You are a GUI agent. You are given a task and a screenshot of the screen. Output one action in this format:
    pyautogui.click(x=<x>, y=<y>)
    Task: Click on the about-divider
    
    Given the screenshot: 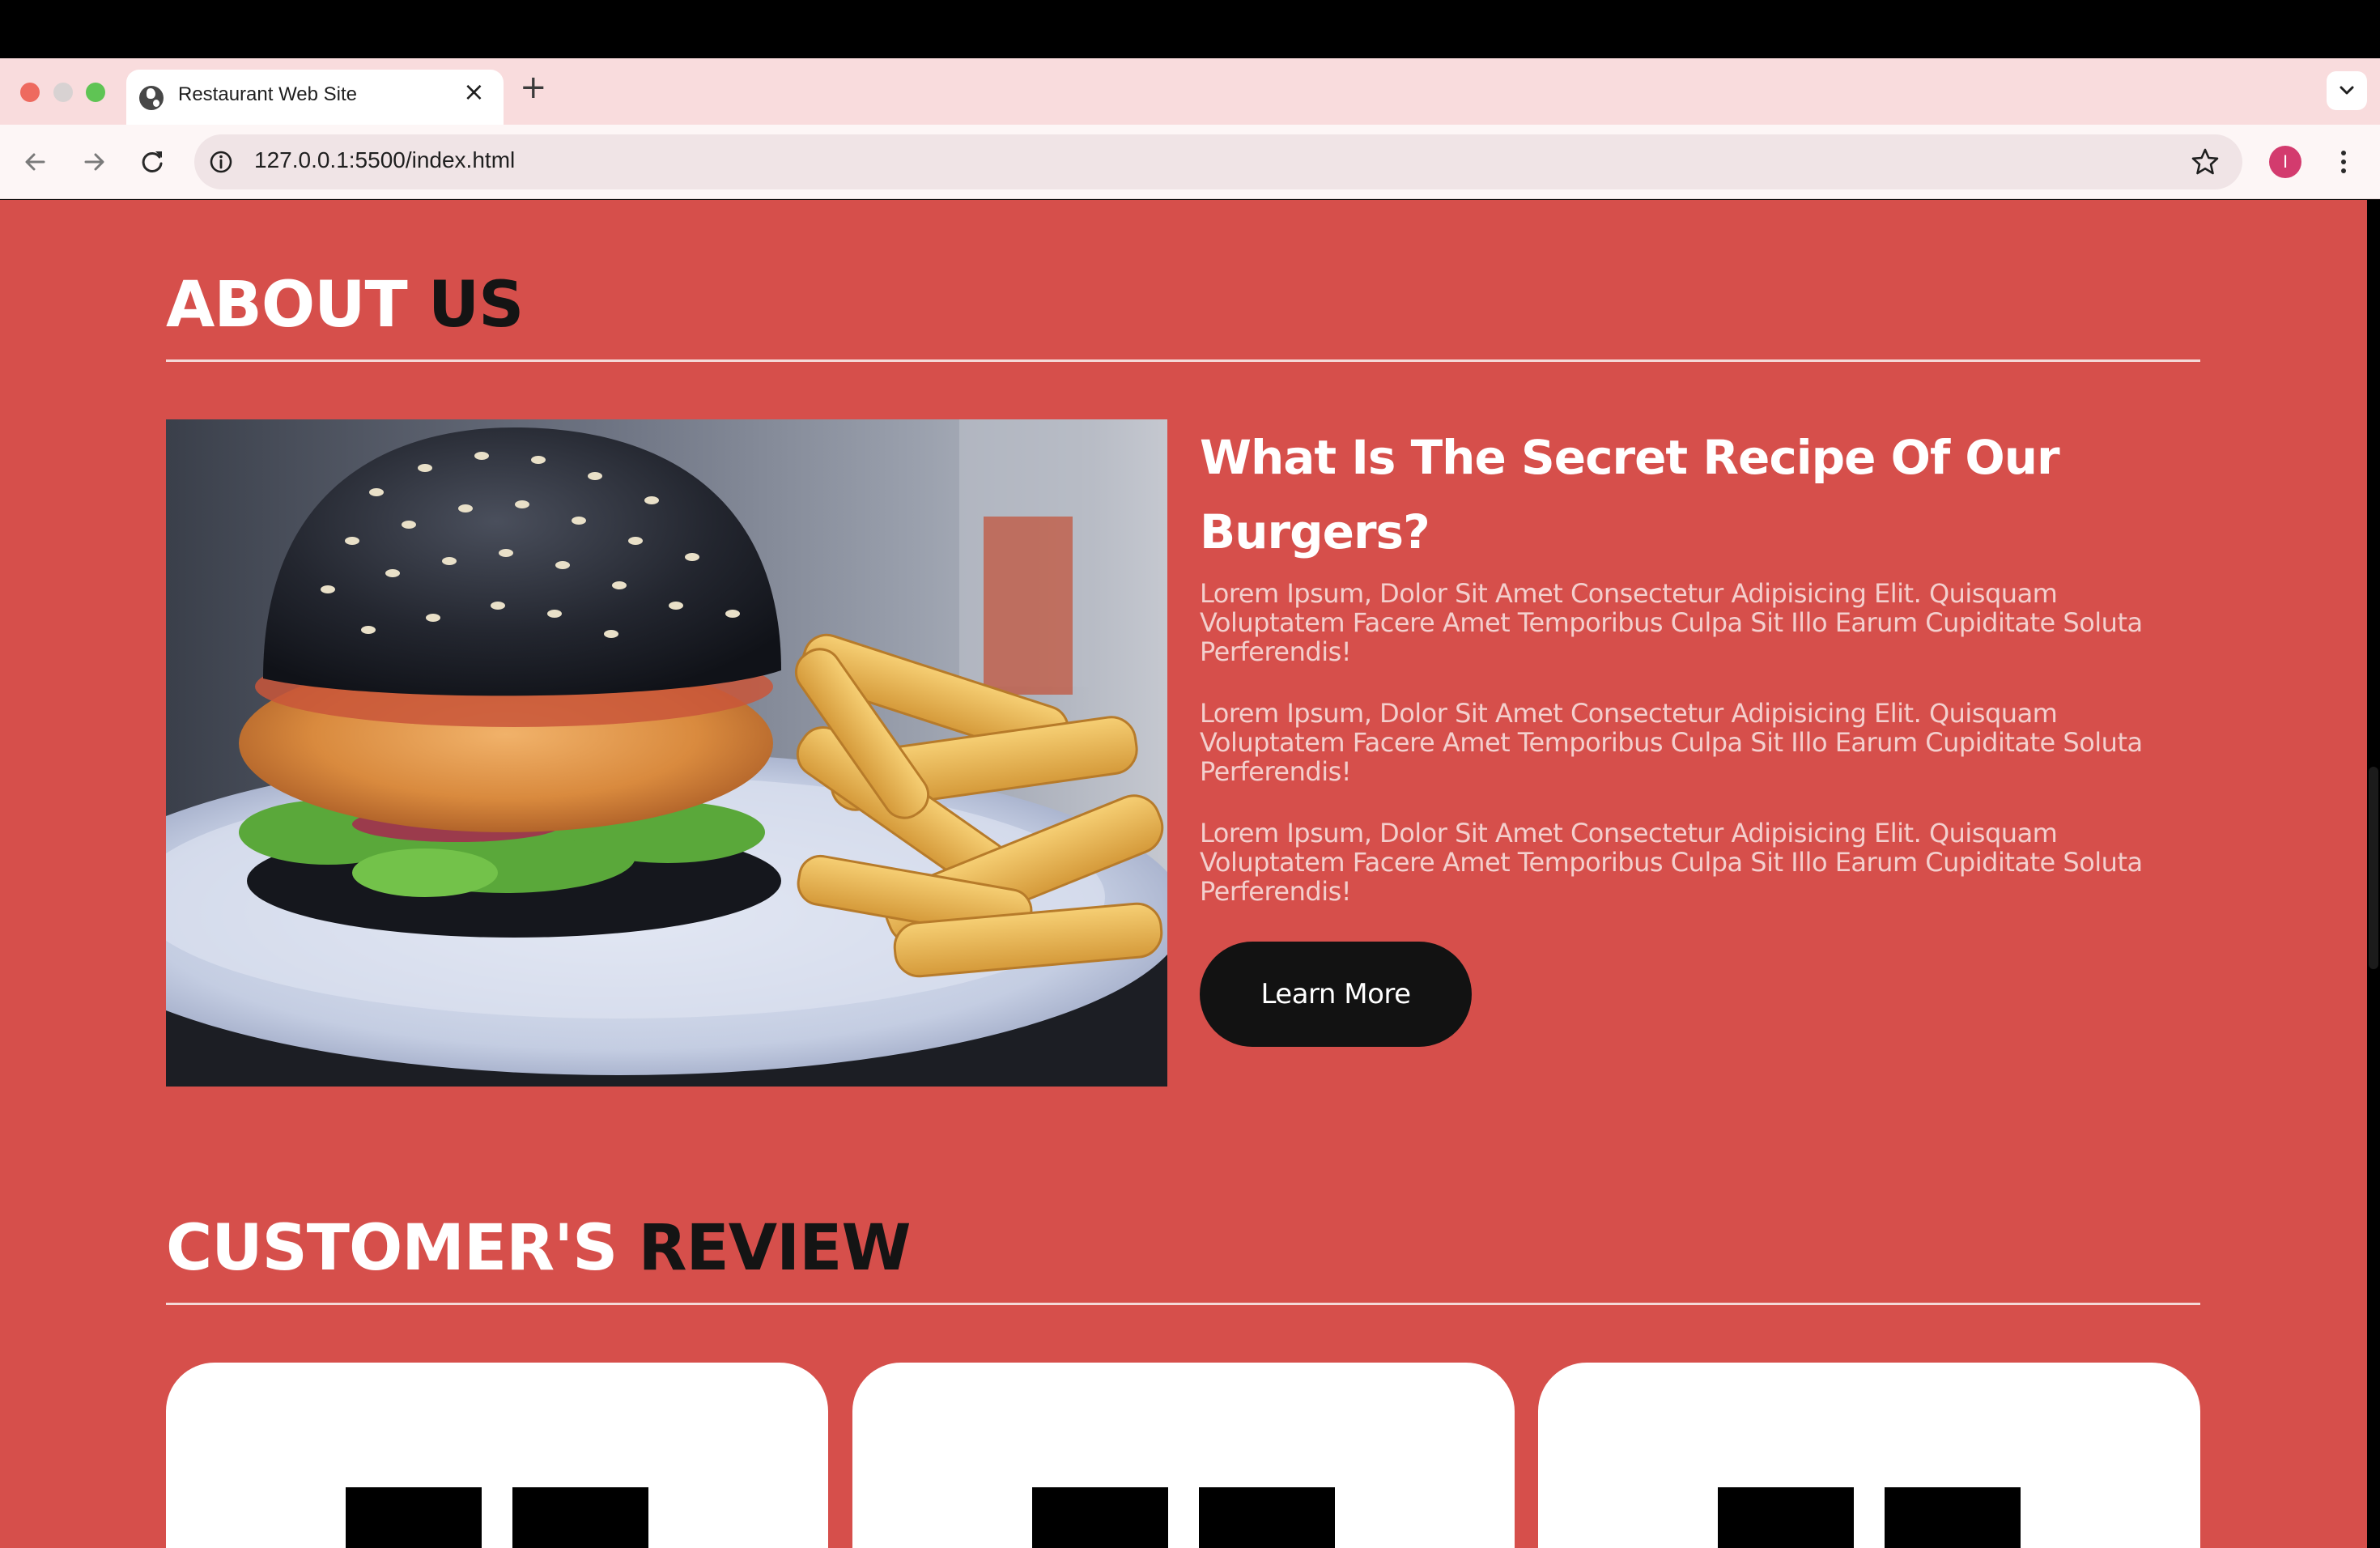 What is the action you would take?
    pyautogui.click(x=1183, y=360)
    